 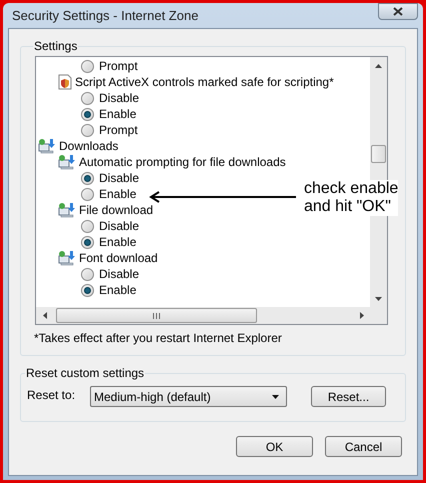 What do you see at coordinates (45, 315) in the screenshot?
I see `scroll-left-icon` at bounding box center [45, 315].